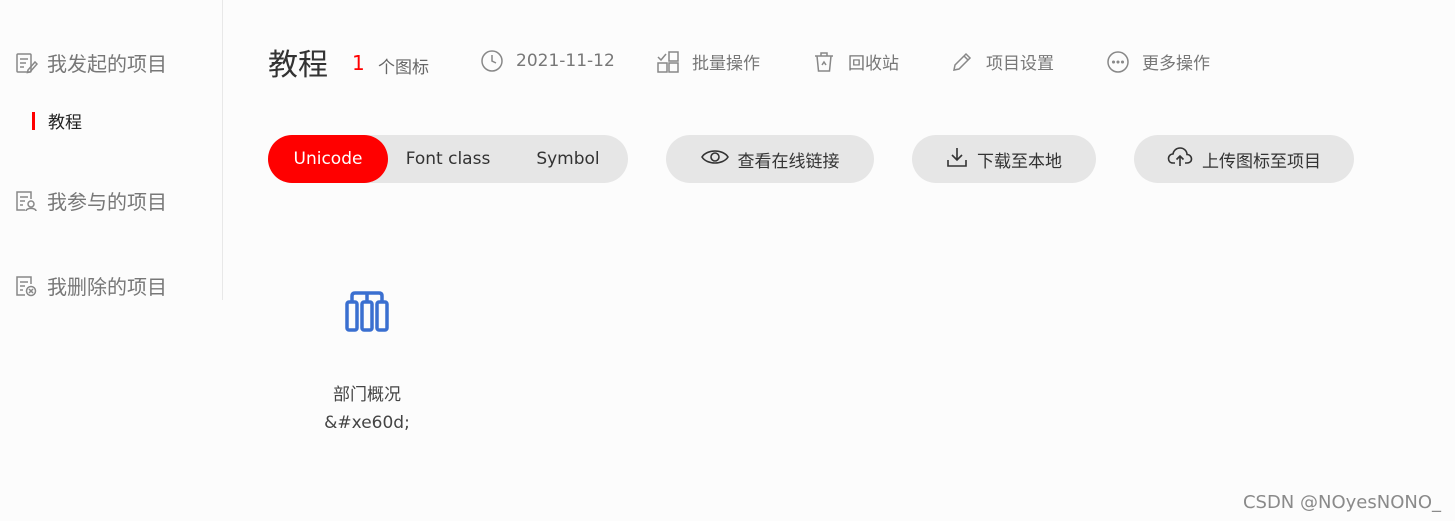 The image size is (1455, 521). I want to click on view-online-link-button: 查看在线链接, so click(770, 159).